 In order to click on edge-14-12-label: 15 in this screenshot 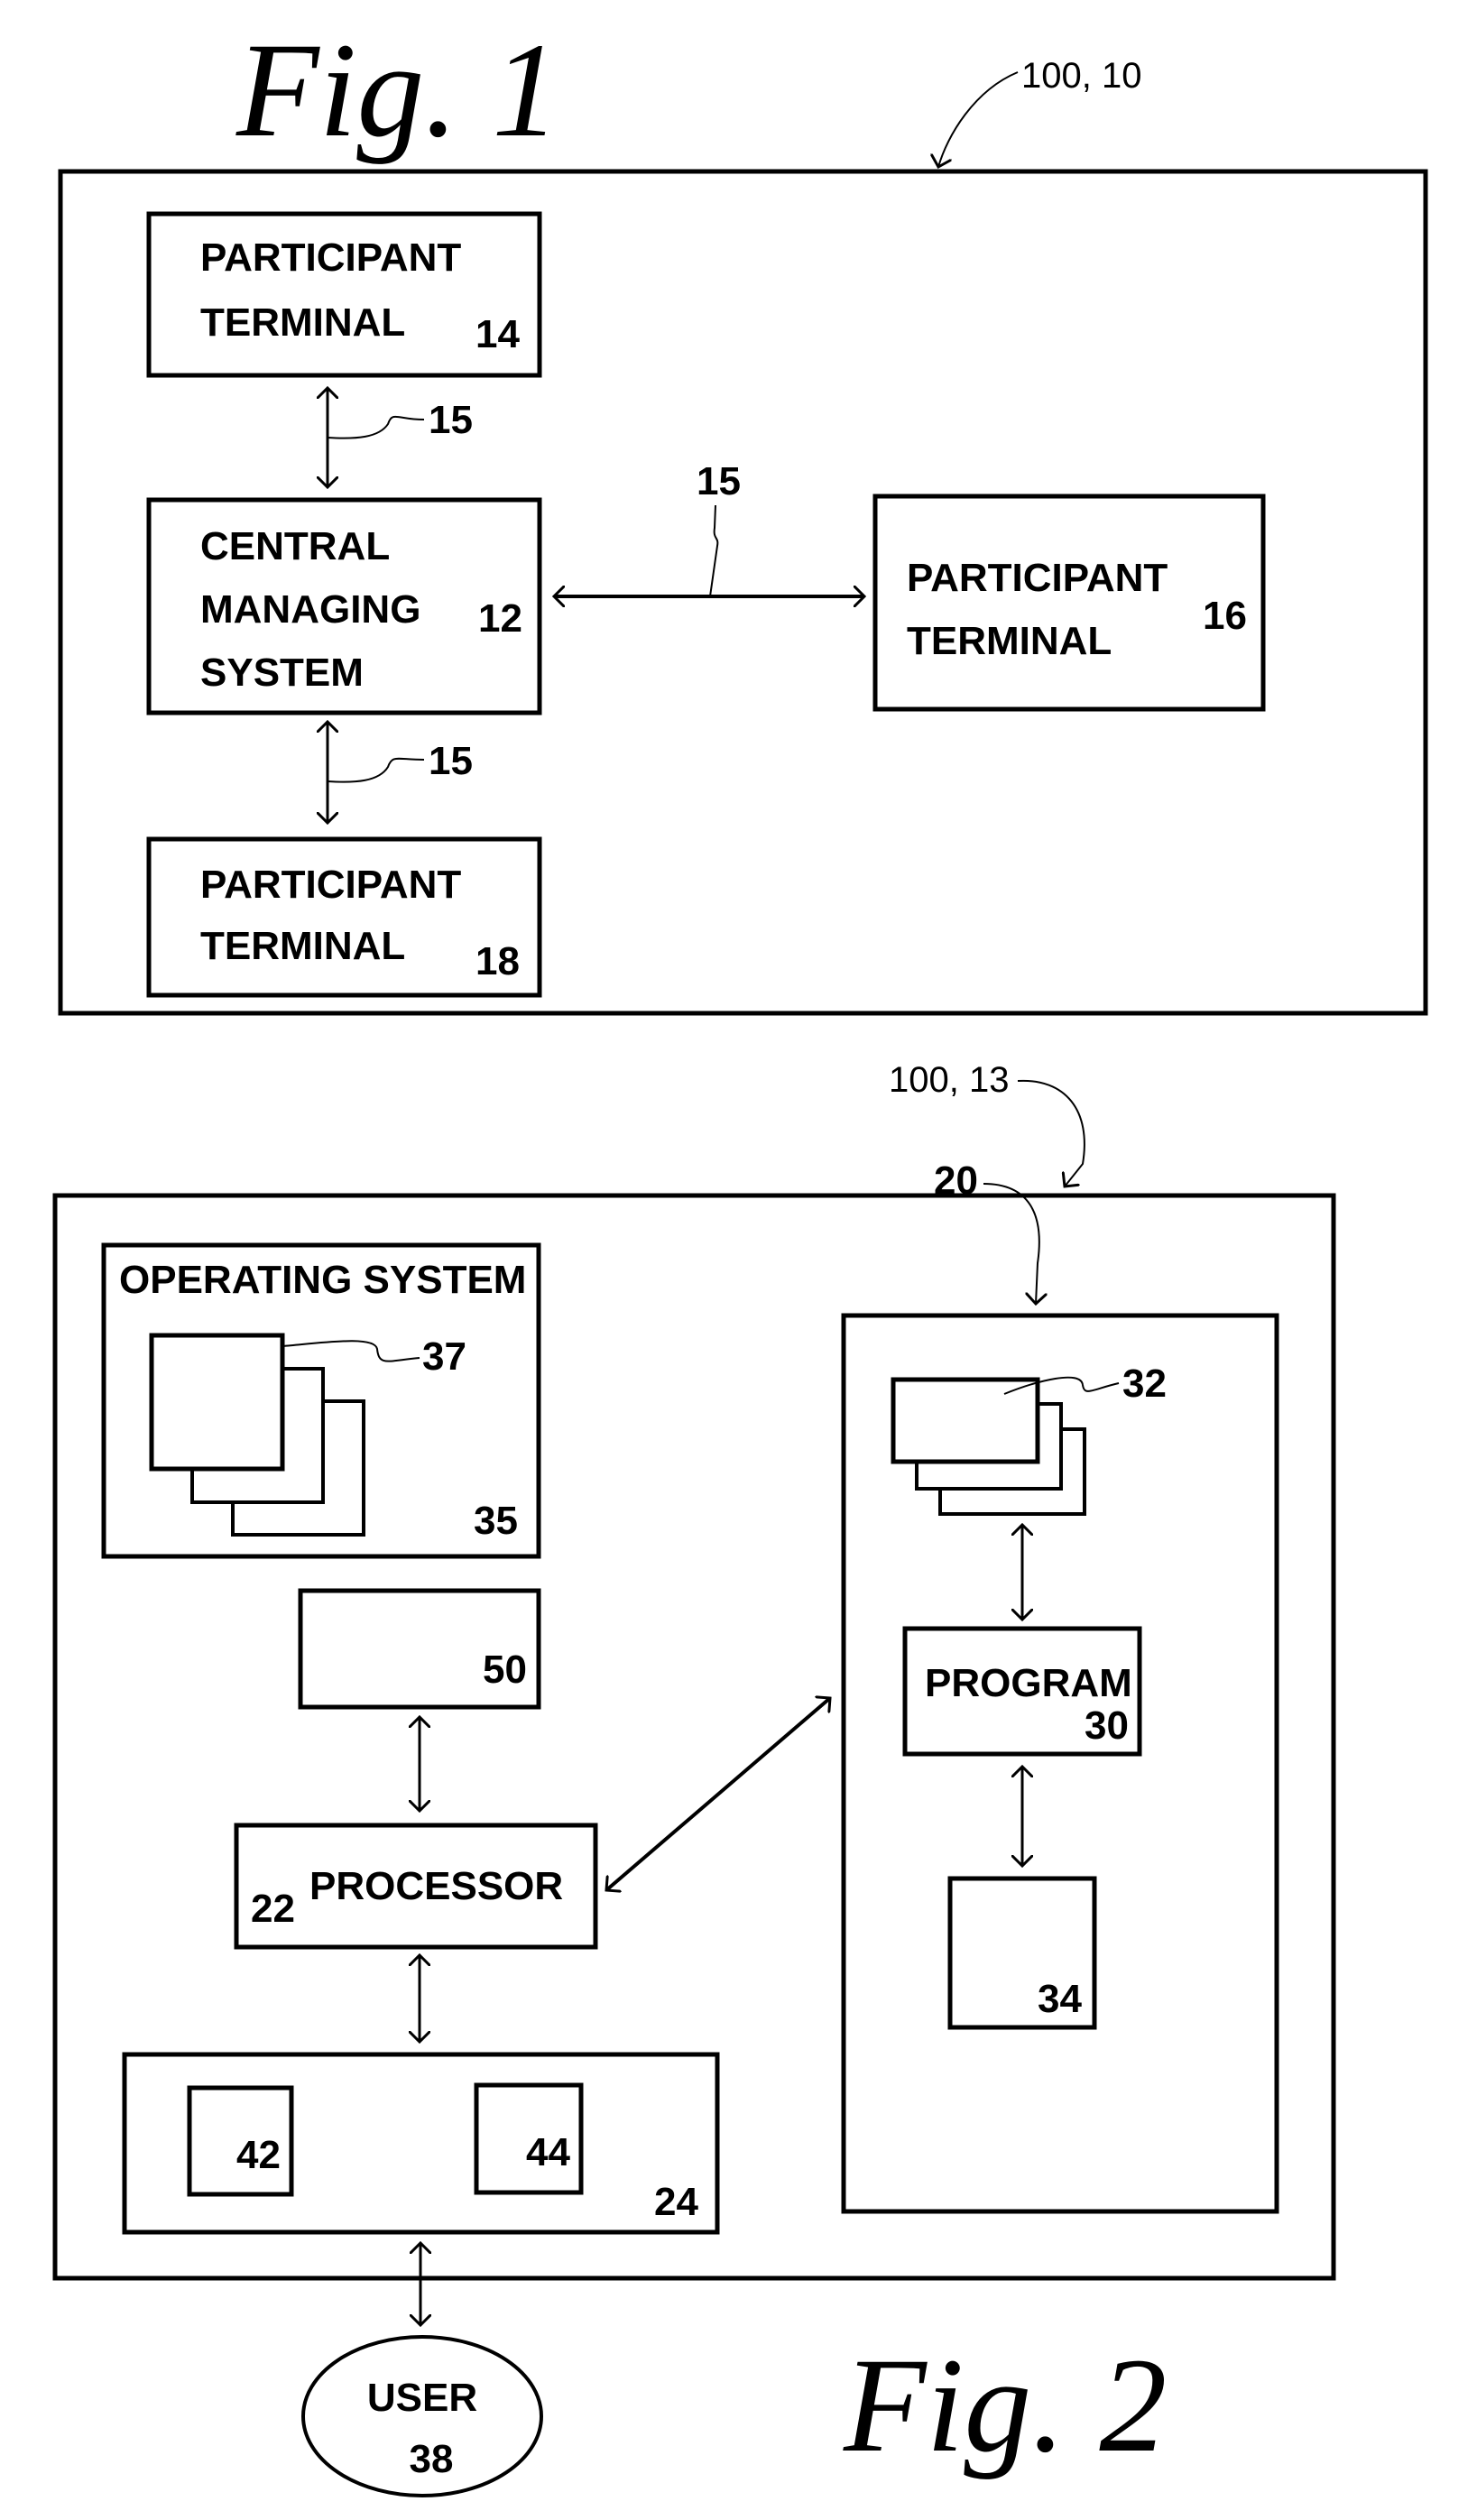, I will do `click(451, 420)`.